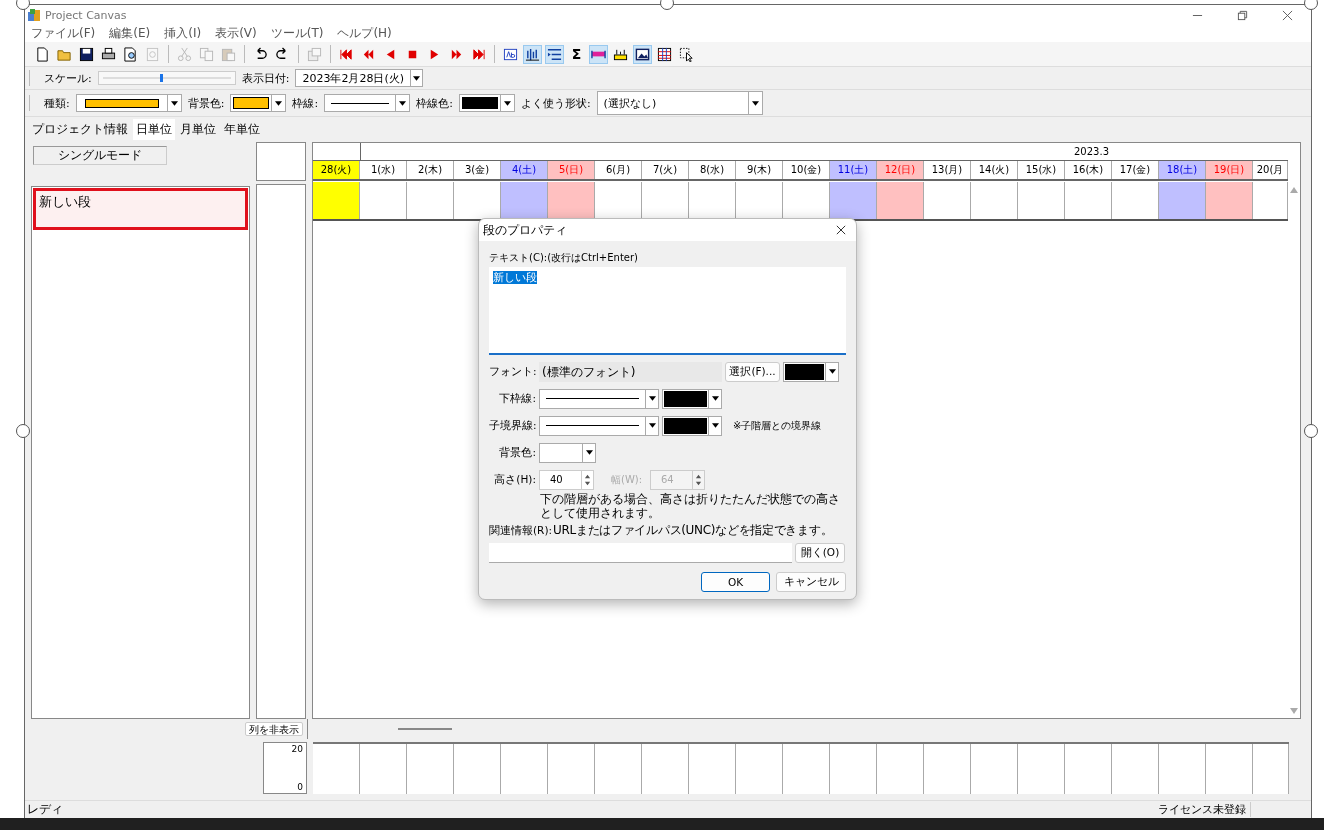 Image resolution: width=1324 pixels, height=830 pixels. What do you see at coordinates (667, 311) in the screenshot?
I see `text-input-area: 新しい段` at bounding box center [667, 311].